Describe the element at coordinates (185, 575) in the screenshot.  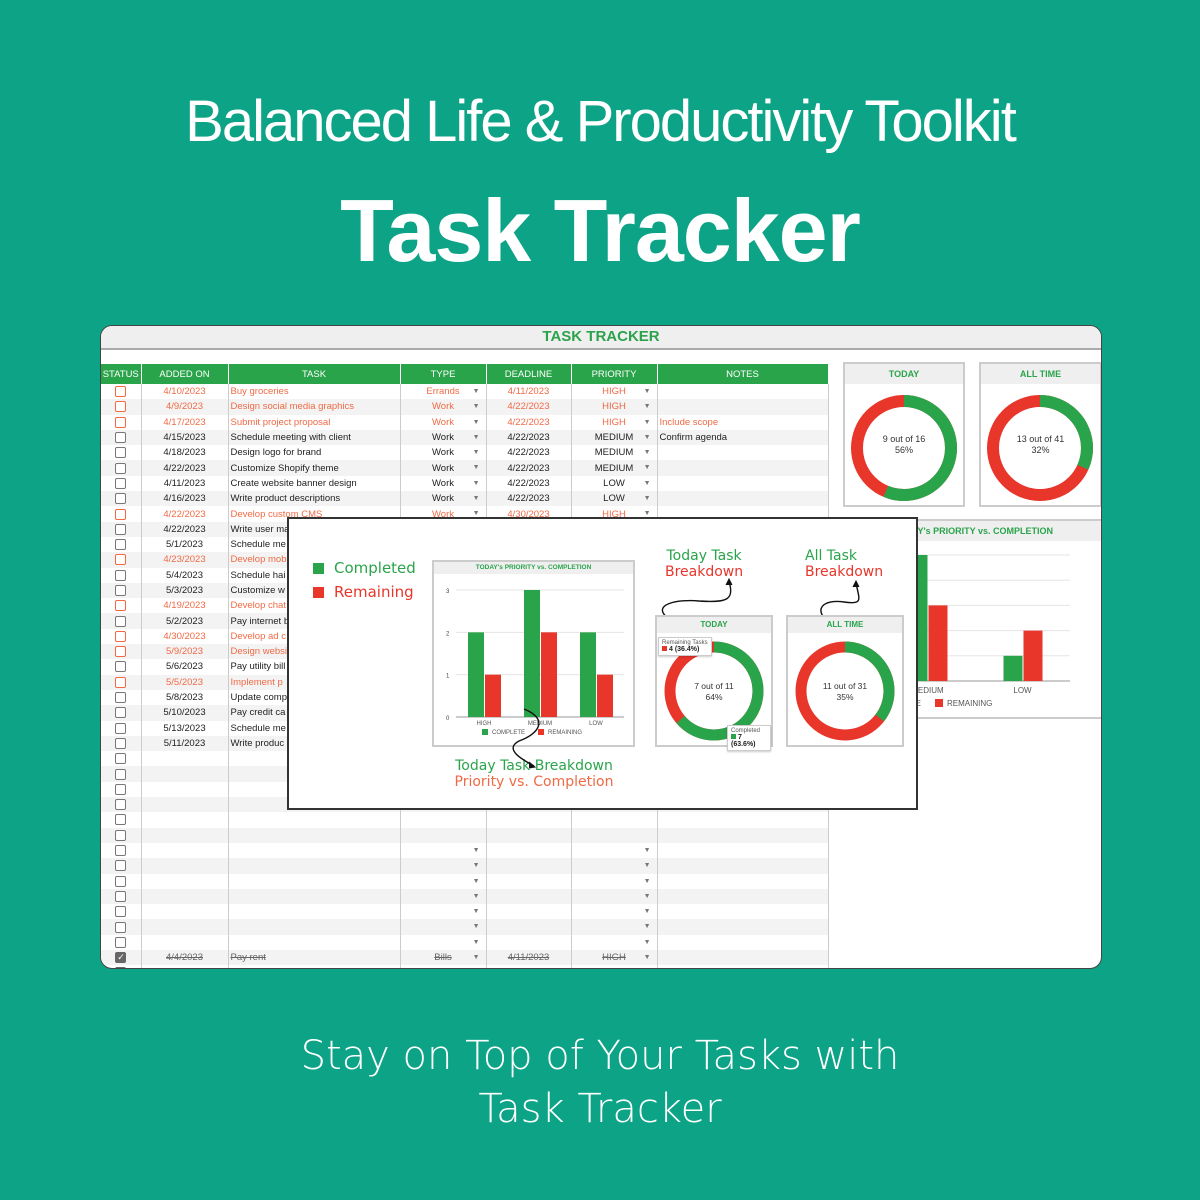
I see `added-on-cell: 5/4/2023` at that location.